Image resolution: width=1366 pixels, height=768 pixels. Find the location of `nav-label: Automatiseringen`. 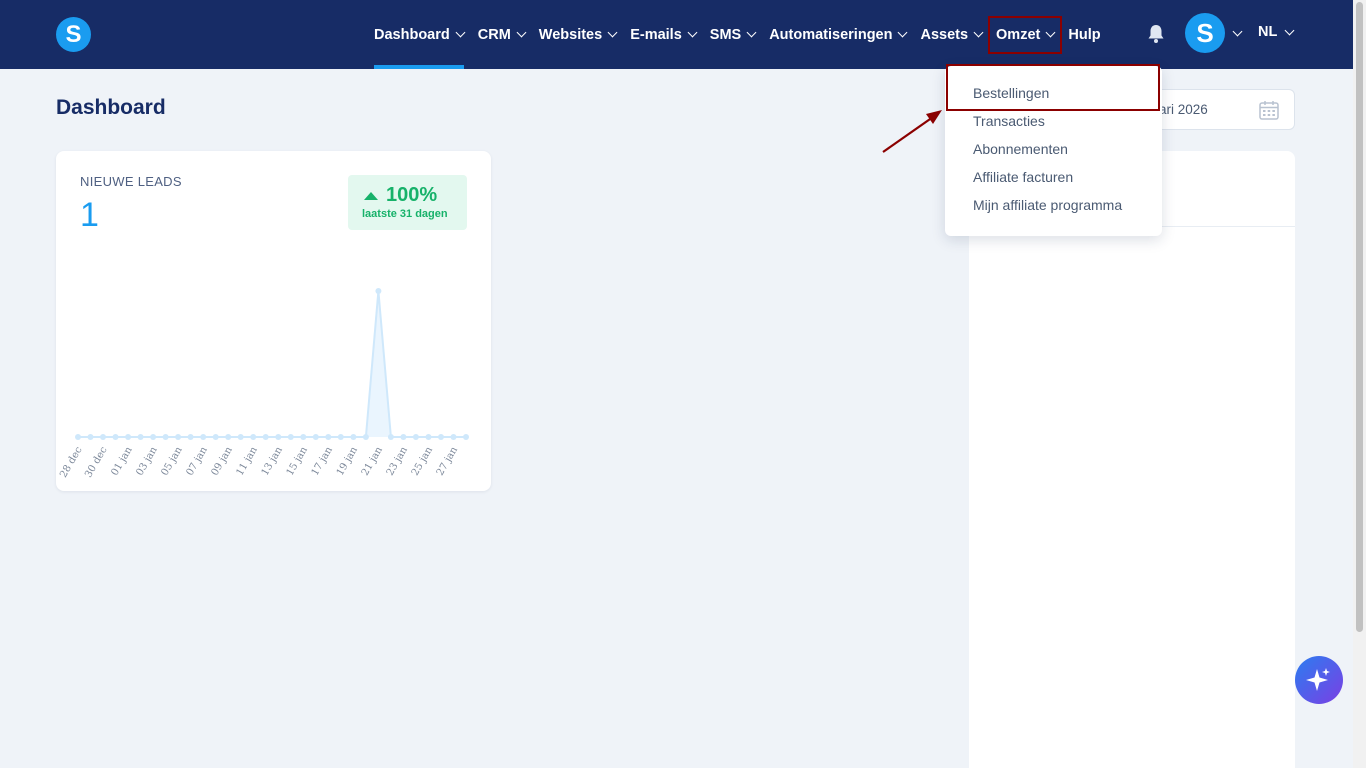

nav-label: Automatiseringen is located at coordinates (831, 34).